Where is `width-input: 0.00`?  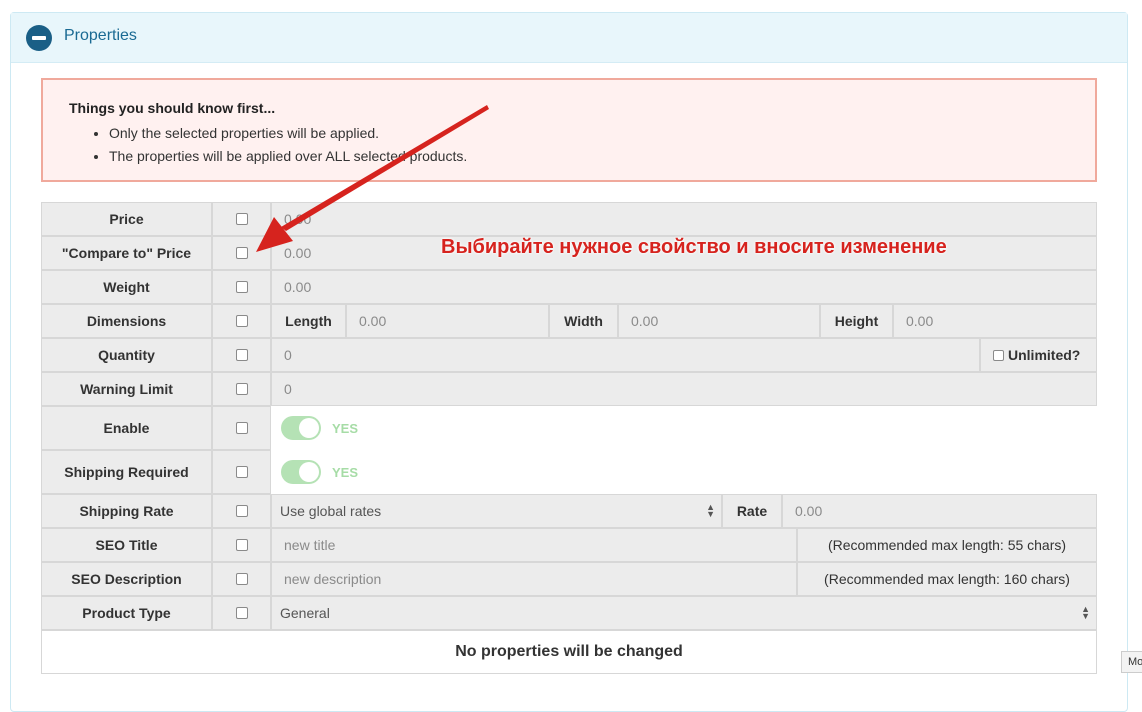
width-input: 0.00 is located at coordinates (719, 321).